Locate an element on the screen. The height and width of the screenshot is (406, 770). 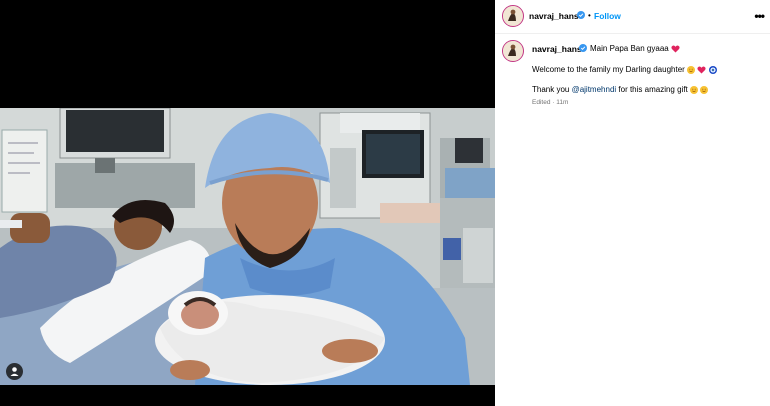
mention-link: @ajitmehndi is located at coordinates (594, 89).